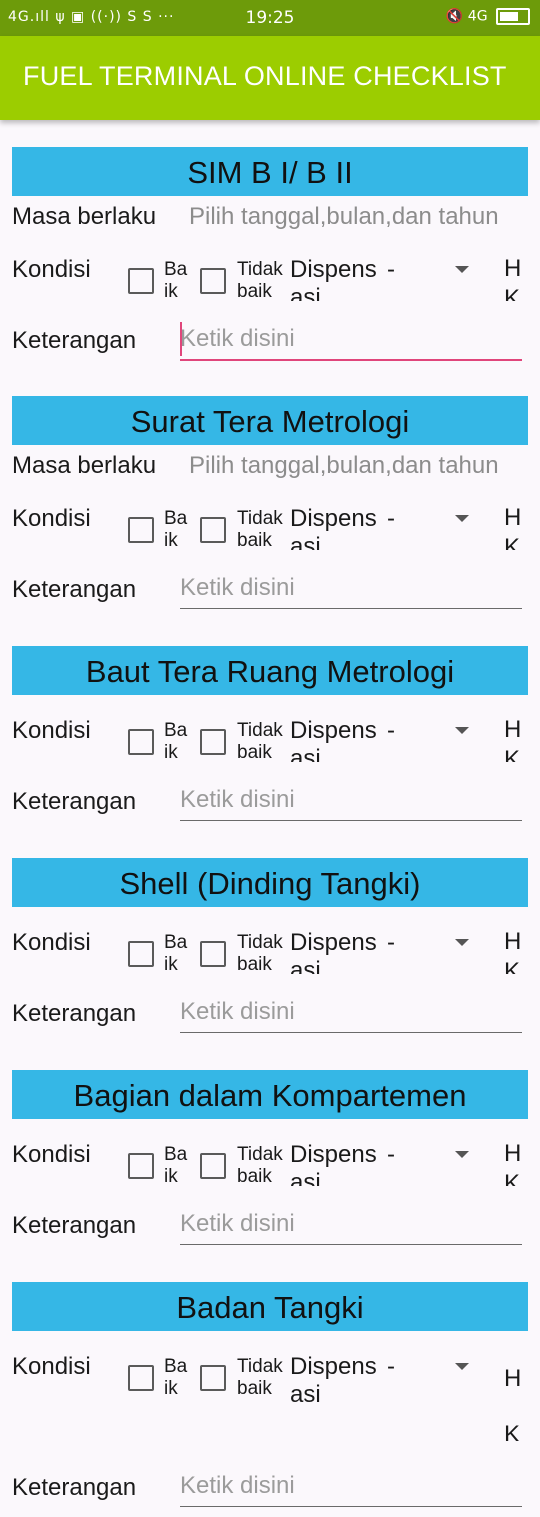 This screenshot has height=1517, width=540. I want to click on section-header: Surat Tera Metrologi, so click(270, 420).